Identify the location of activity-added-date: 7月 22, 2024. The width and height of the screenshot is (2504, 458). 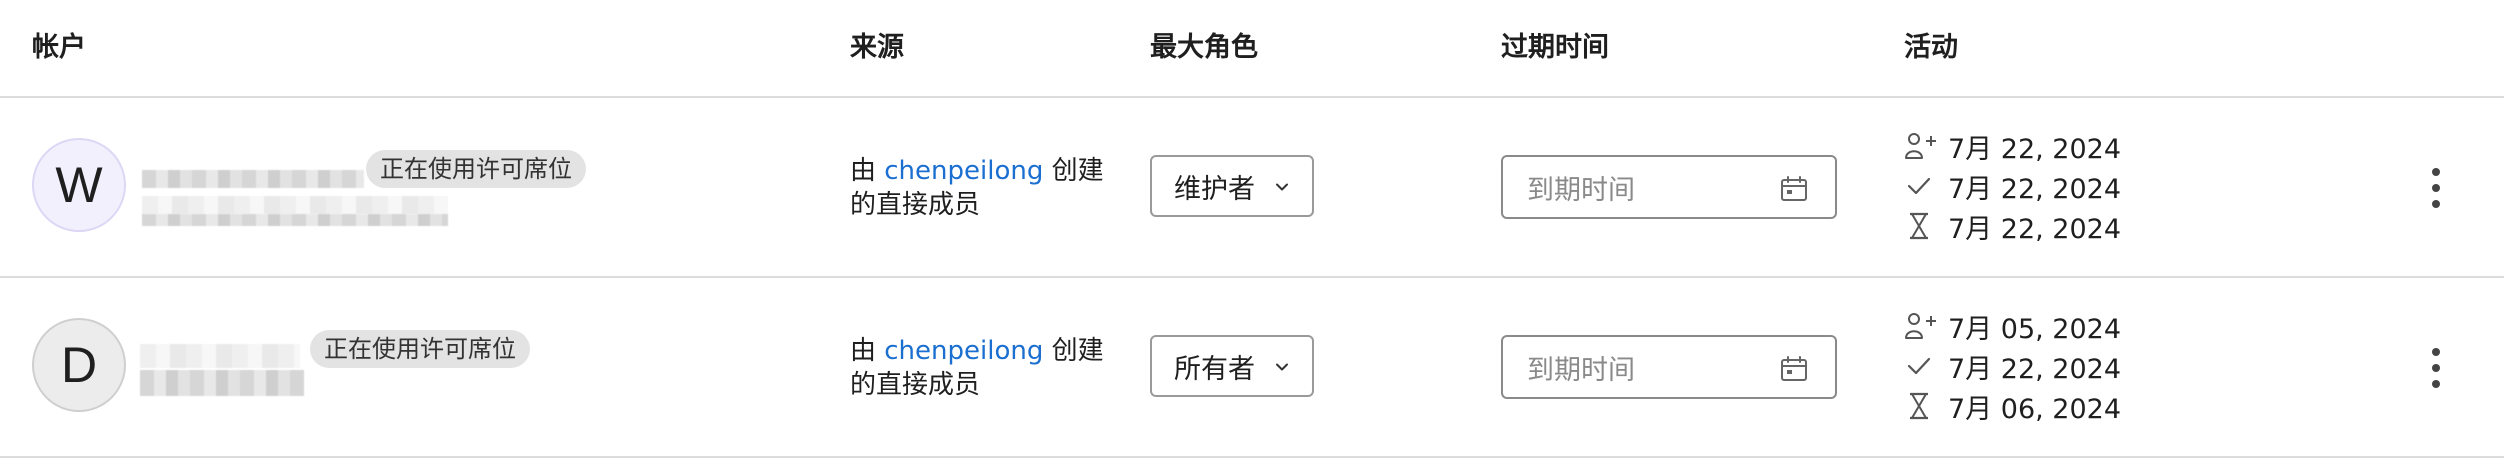
(2034, 149).